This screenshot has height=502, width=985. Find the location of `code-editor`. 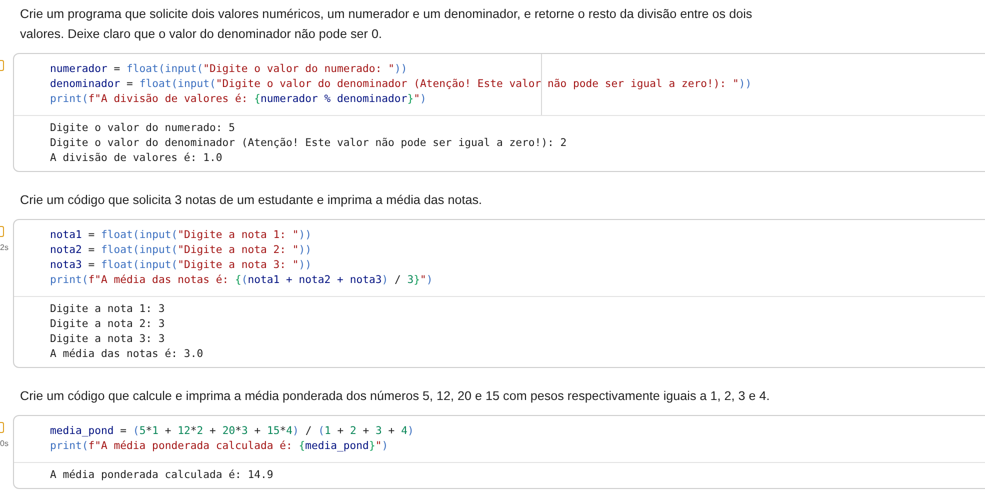

code-editor is located at coordinates (499, 85).